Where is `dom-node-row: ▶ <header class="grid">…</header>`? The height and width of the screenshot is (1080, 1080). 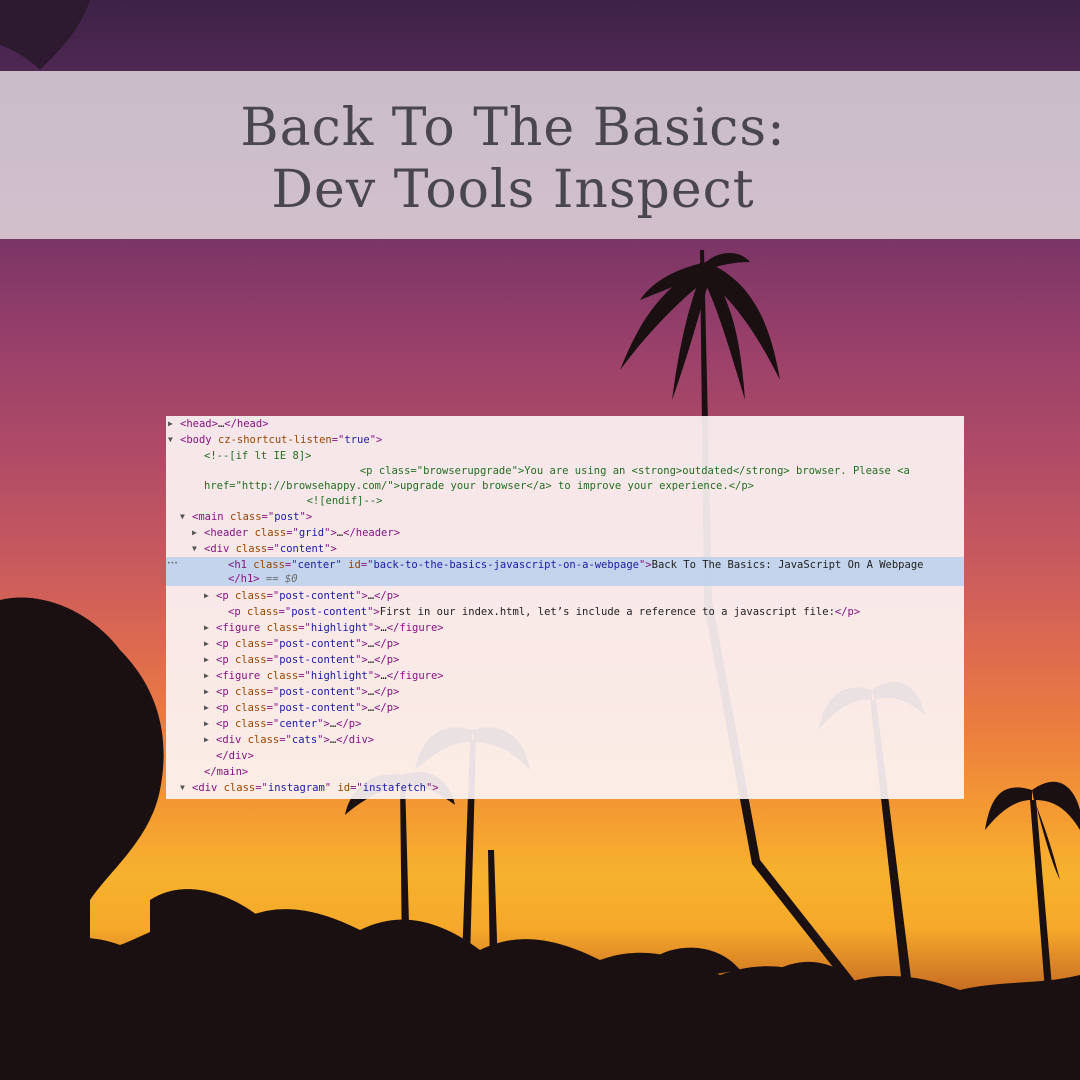
dom-node-row: ▶ <header class="grid">…</header> is located at coordinates (565, 533).